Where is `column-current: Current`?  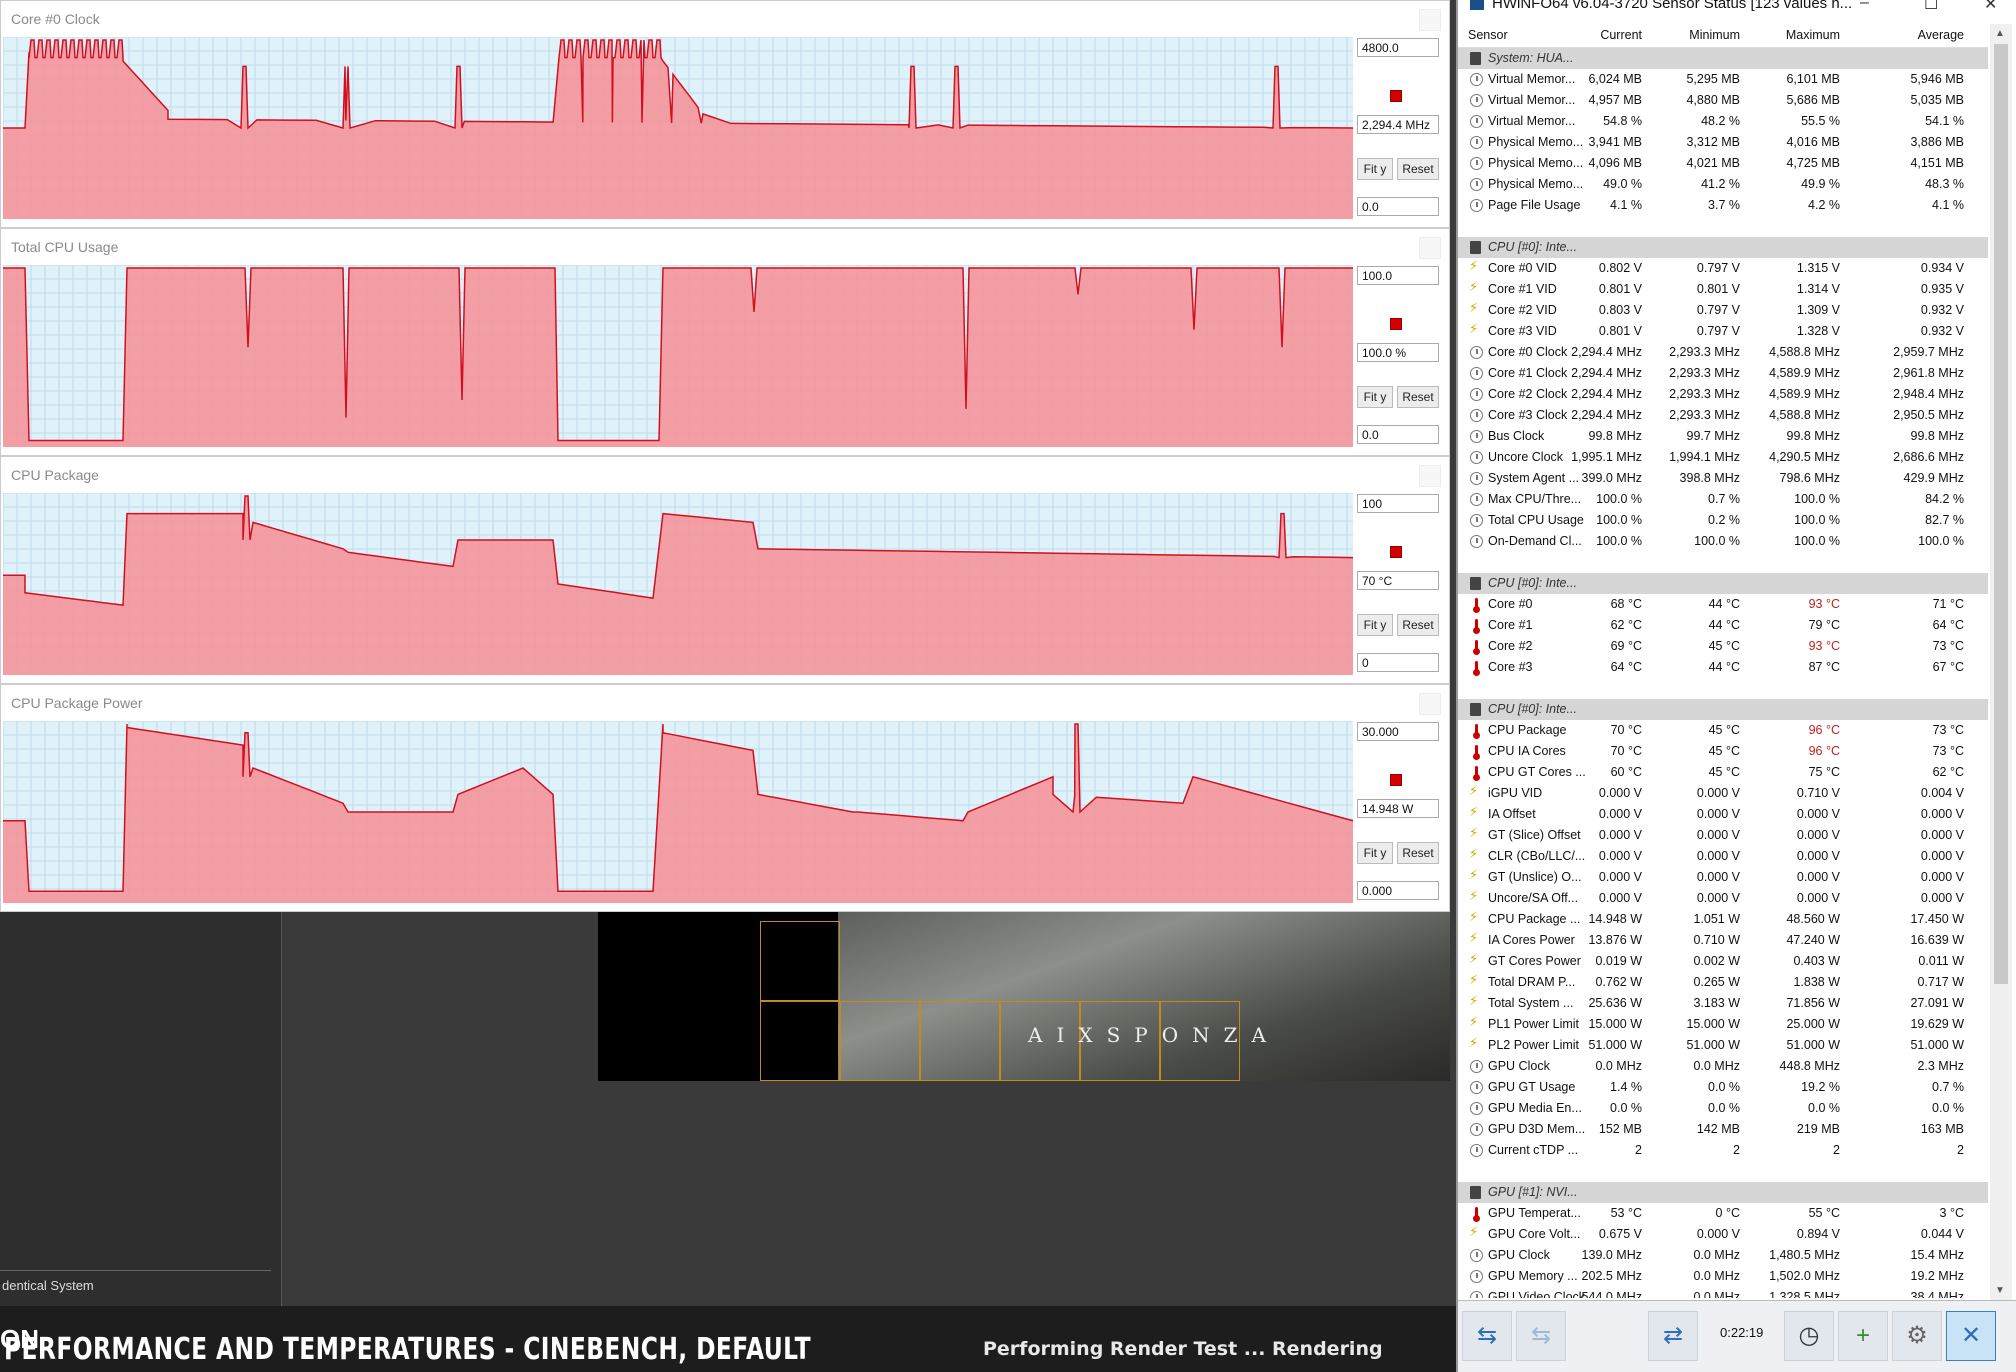 column-current: Current is located at coordinates (1621, 35).